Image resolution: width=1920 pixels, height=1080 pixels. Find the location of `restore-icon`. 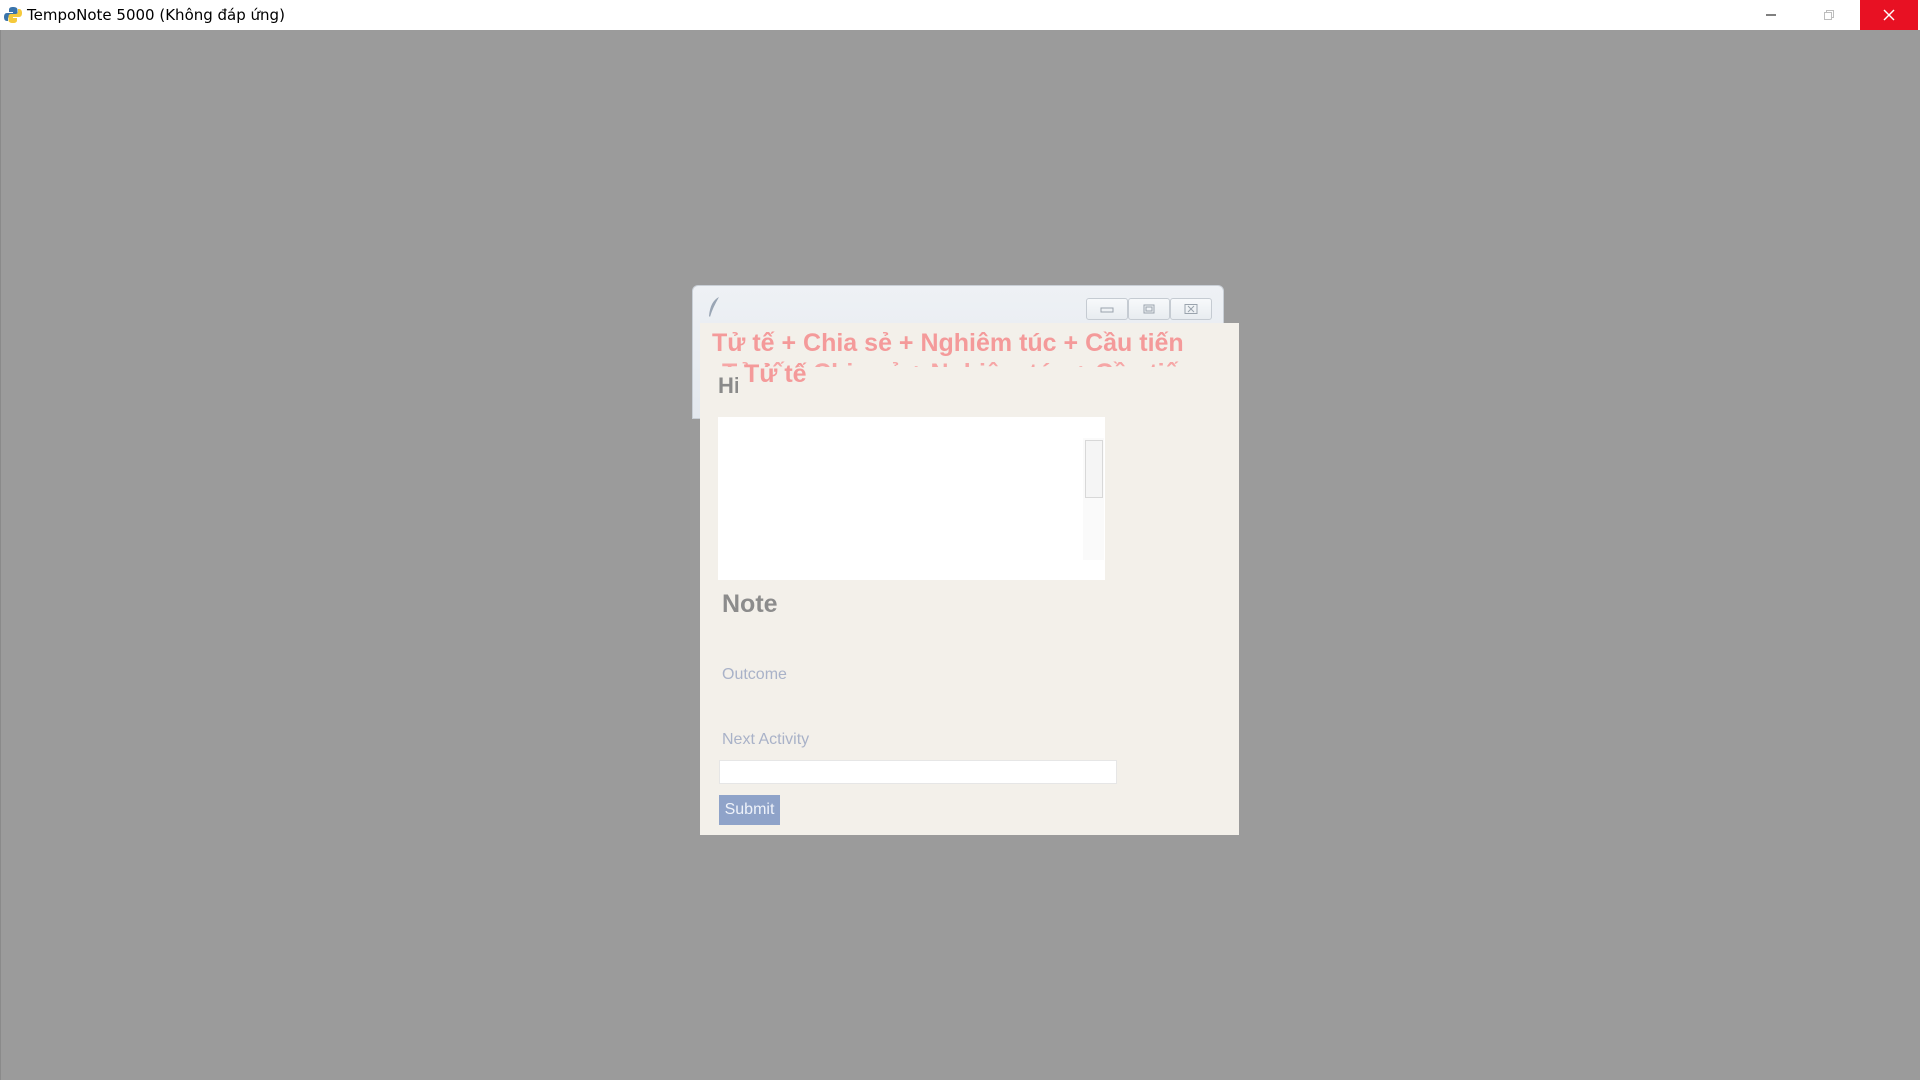

restore-icon is located at coordinates (1829, 15).